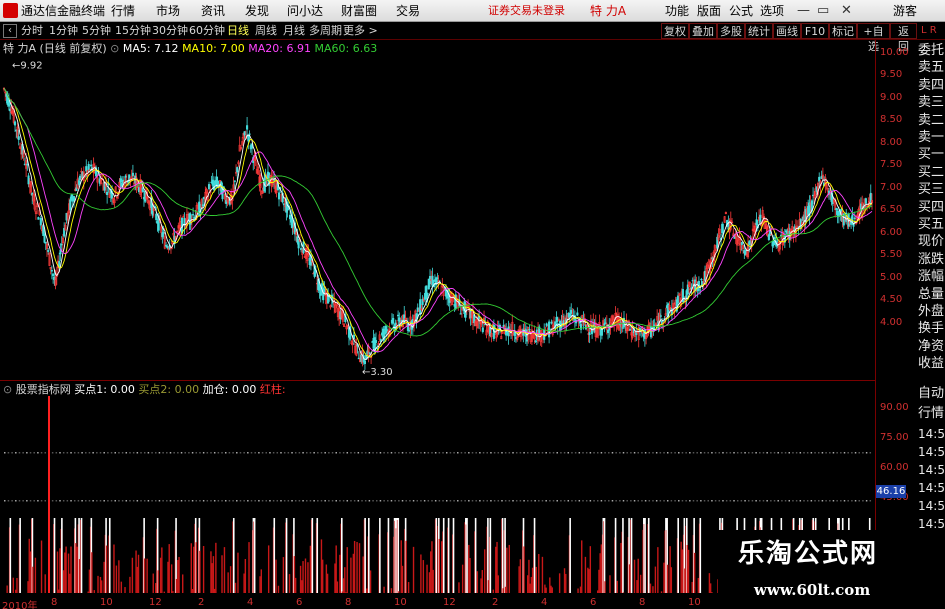 Image resolution: width=945 pixels, height=609 pixels. Describe the element at coordinates (873, 38) in the screenshot. I see `add-watchlist-button: +自选` at that location.